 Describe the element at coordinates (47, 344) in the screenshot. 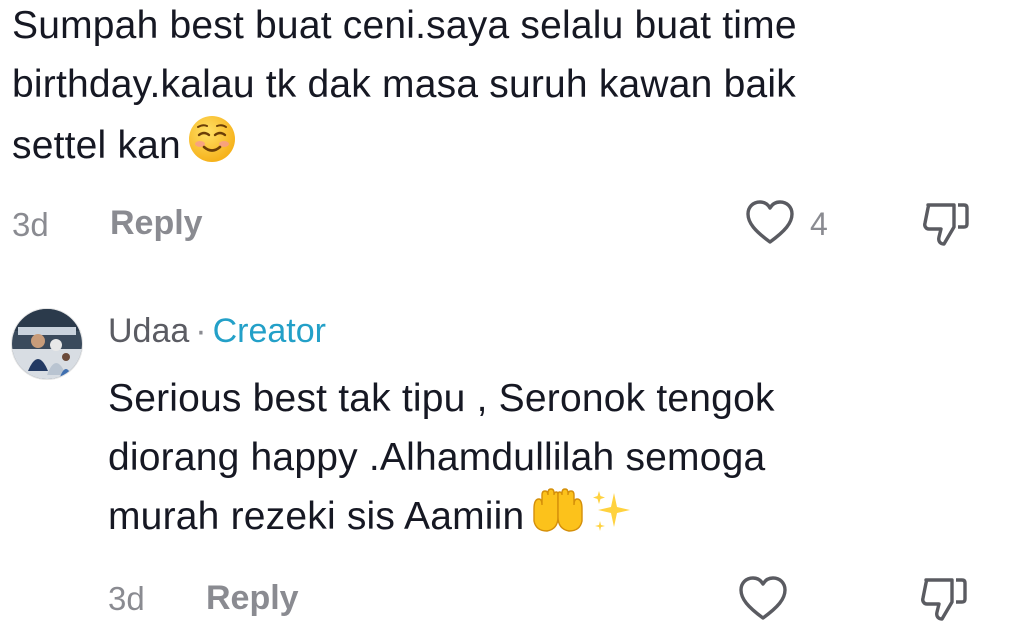

I see `avatar` at that location.